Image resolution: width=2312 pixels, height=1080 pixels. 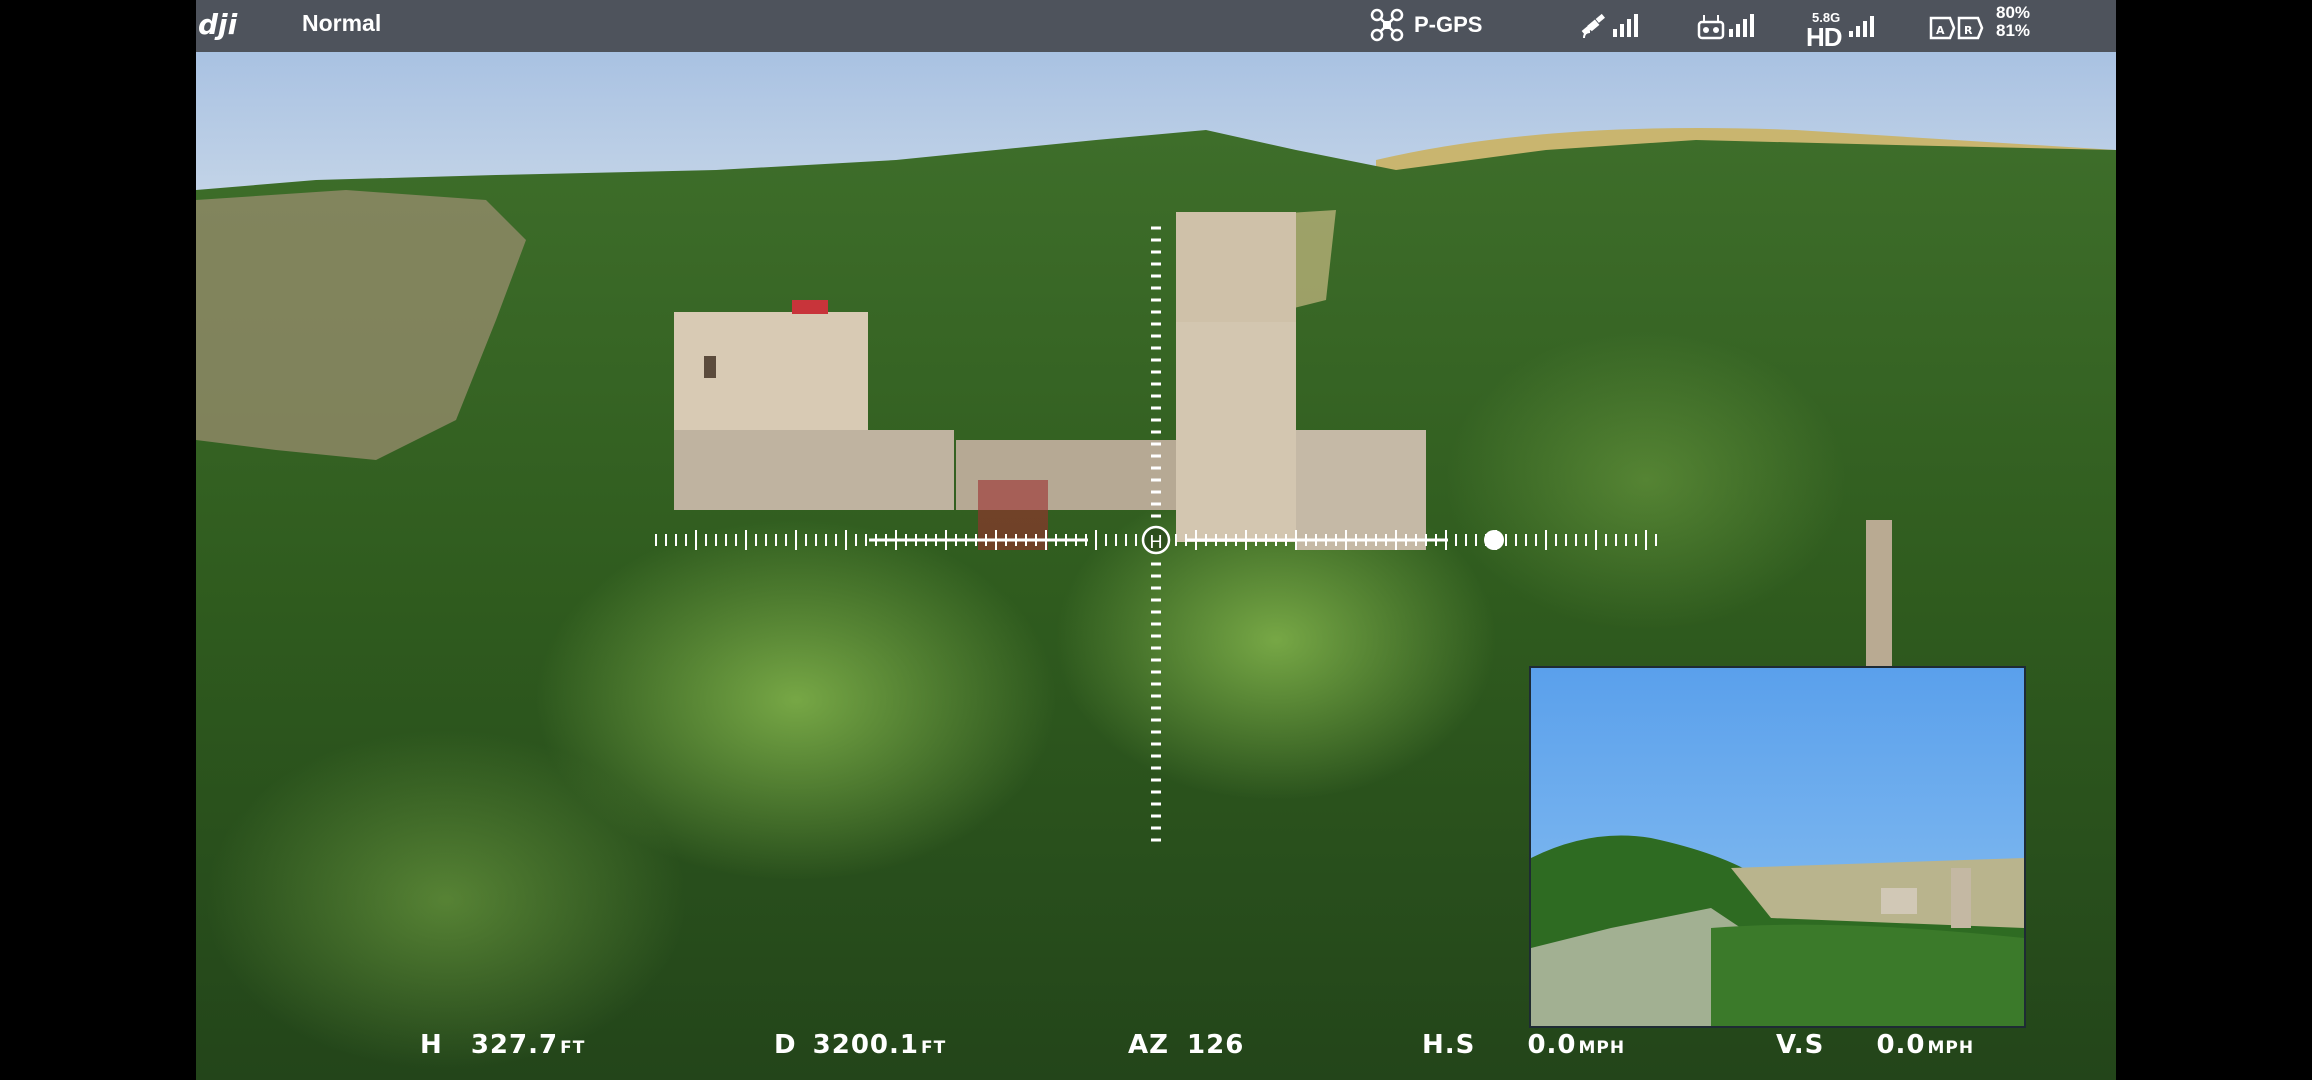 What do you see at coordinates (1940, 30) in the screenshot?
I see `svg-text: A` at bounding box center [1940, 30].